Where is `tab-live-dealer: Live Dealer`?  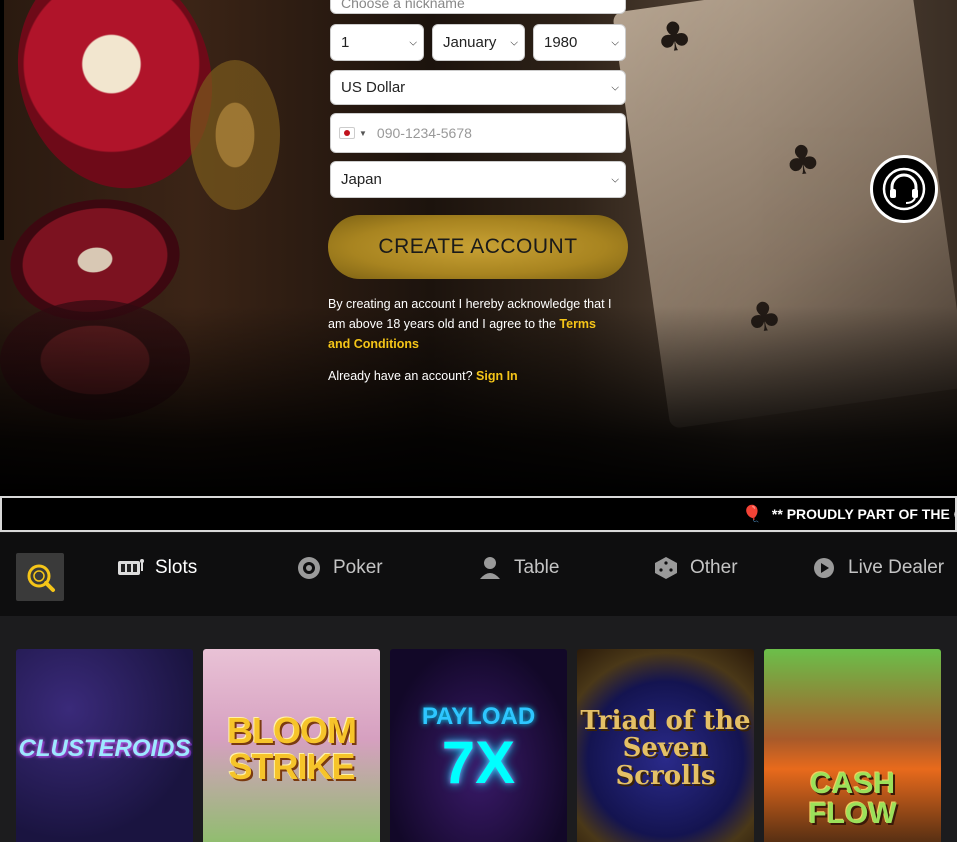 tab-live-dealer: Live Dealer is located at coordinates (877, 568).